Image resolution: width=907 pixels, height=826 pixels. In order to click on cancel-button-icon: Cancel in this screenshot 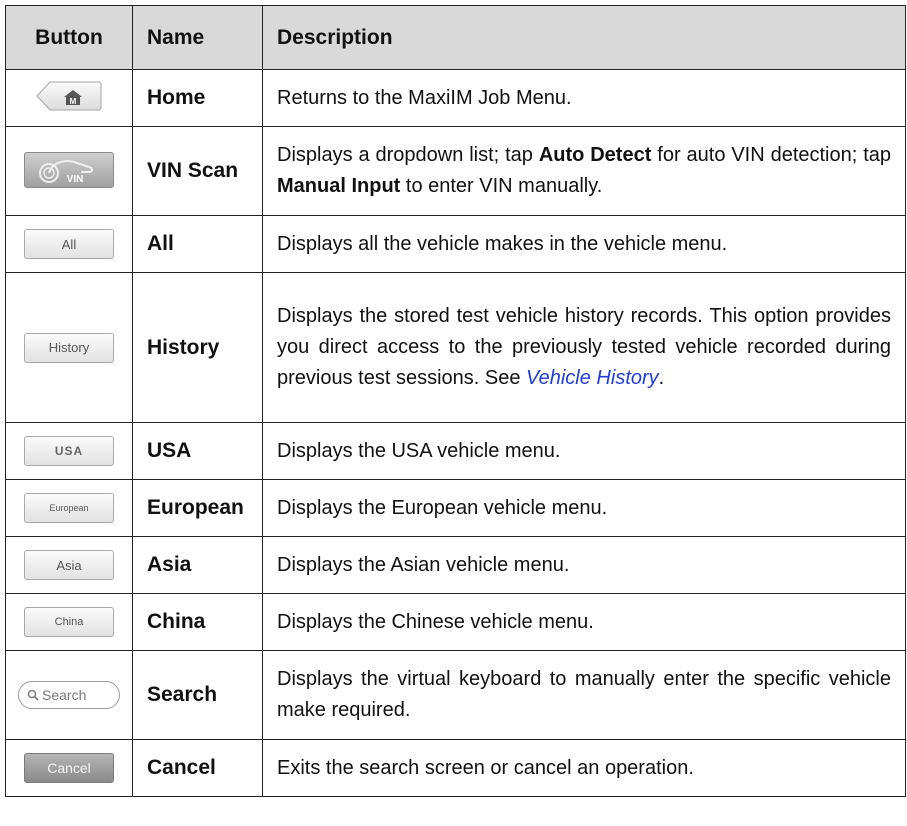, I will do `click(69, 768)`.